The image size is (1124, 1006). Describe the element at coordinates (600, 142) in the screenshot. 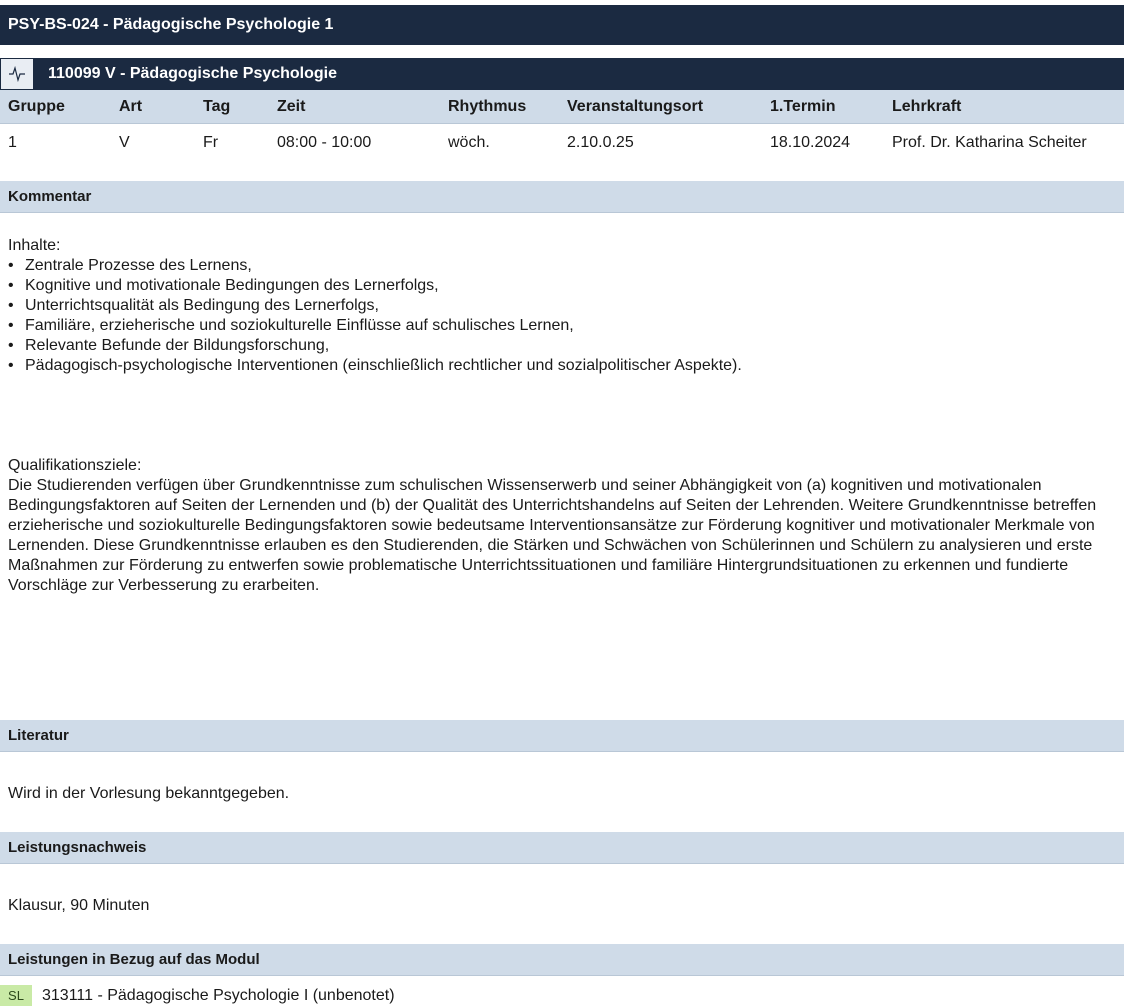

I see `cell-ort: 2.10.0.25` at that location.